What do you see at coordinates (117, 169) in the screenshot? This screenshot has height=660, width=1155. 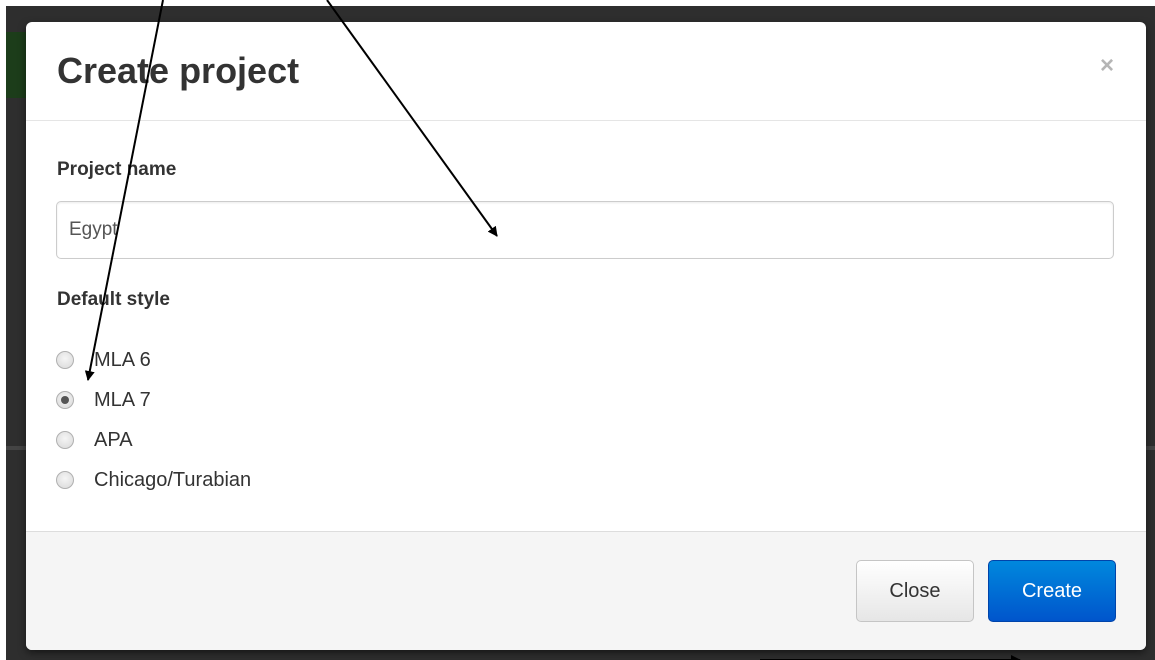 I see `project-name-label: Project name` at bounding box center [117, 169].